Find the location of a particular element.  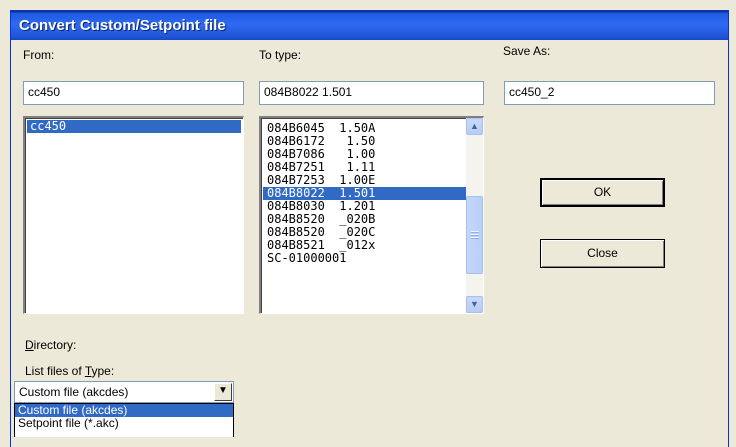

save-as-label: Save As: is located at coordinates (527, 51).